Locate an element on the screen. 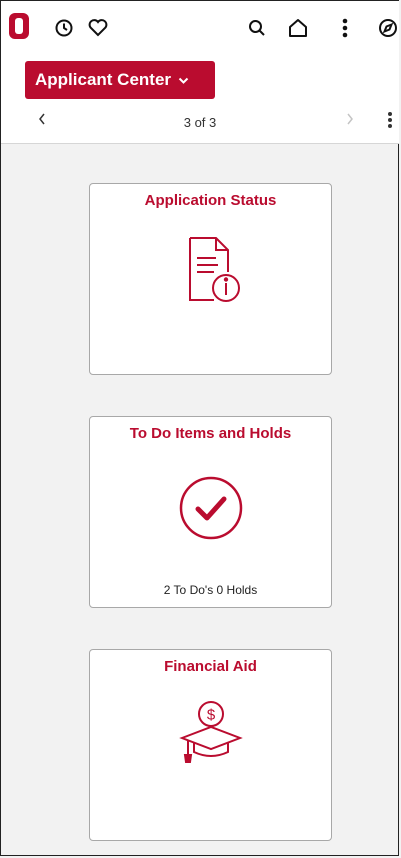  tile-to-do-items-and-holds: To Do Items and Holds 2 To Do's 0 Holds is located at coordinates (210, 512).